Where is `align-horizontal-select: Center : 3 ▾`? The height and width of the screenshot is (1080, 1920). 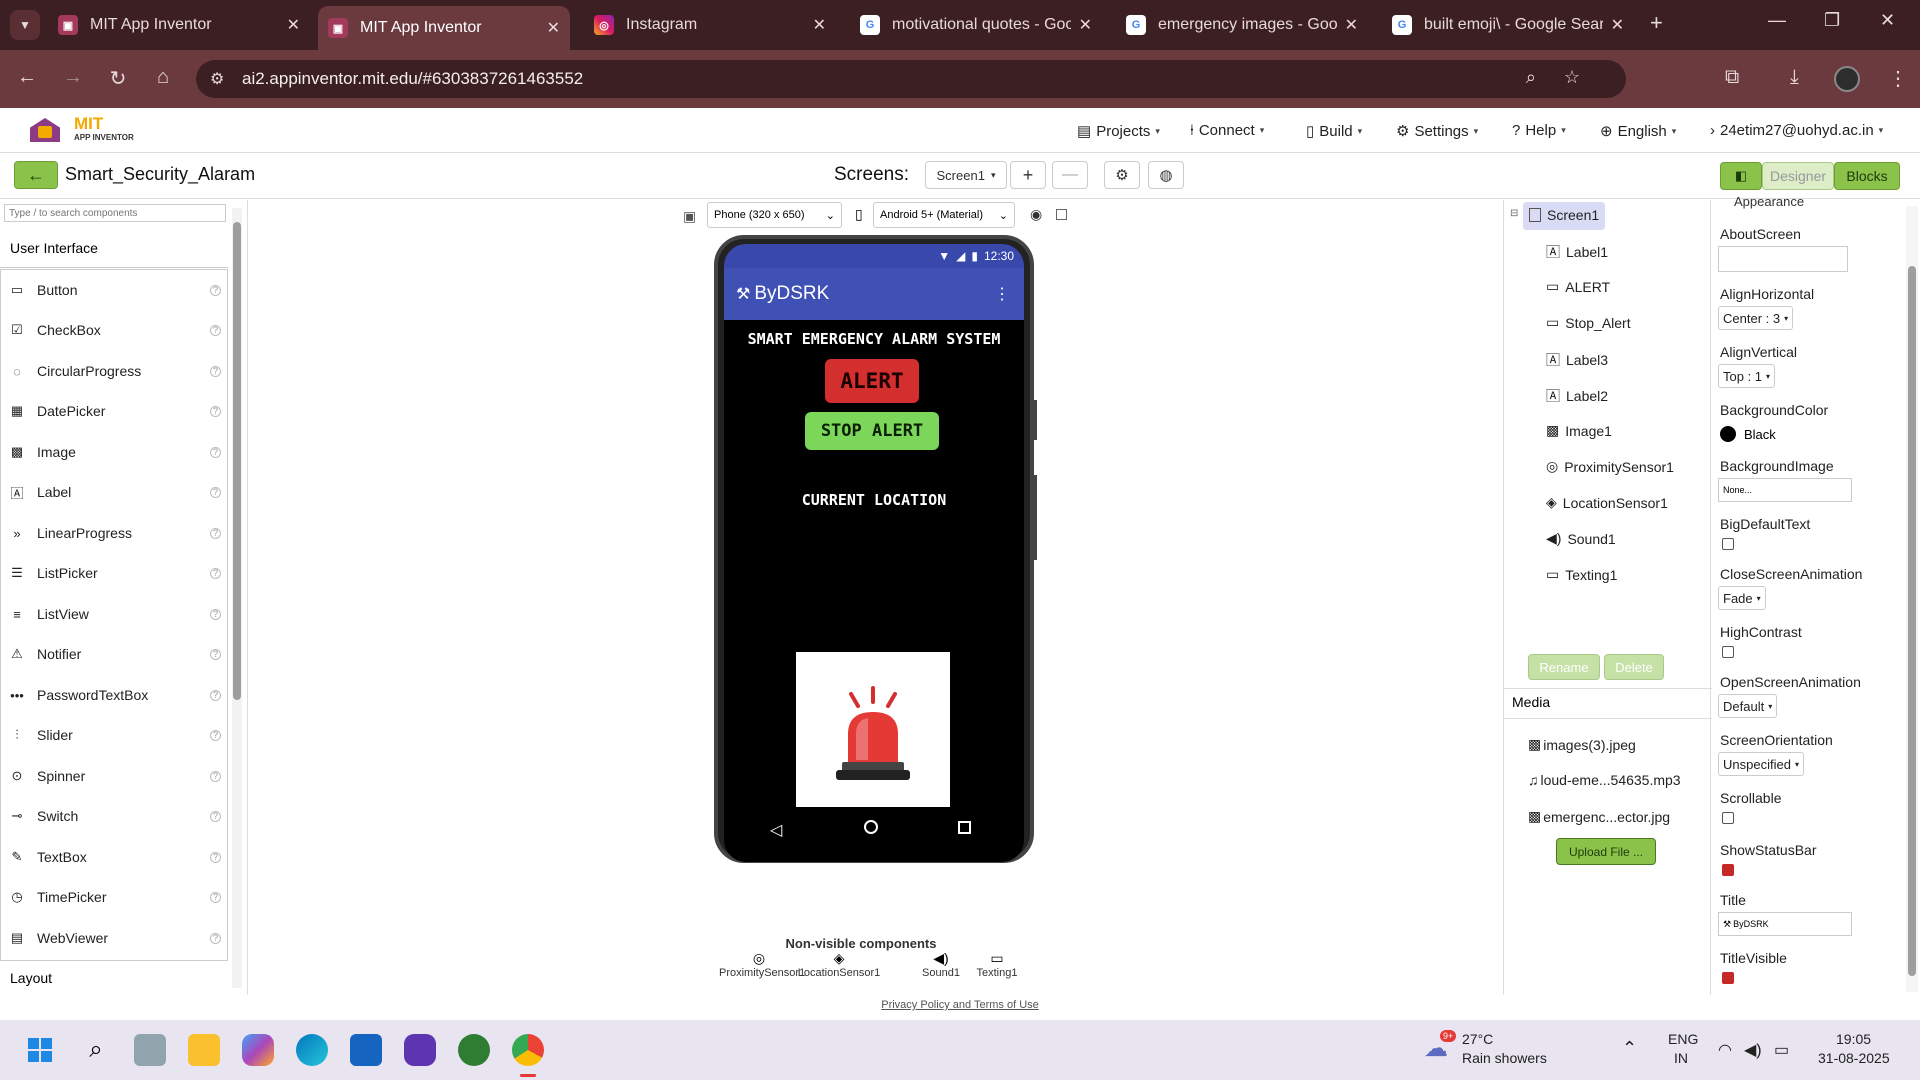 align-horizontal-select: Center : 3 ▾ is located at coordinates (1756, 318).